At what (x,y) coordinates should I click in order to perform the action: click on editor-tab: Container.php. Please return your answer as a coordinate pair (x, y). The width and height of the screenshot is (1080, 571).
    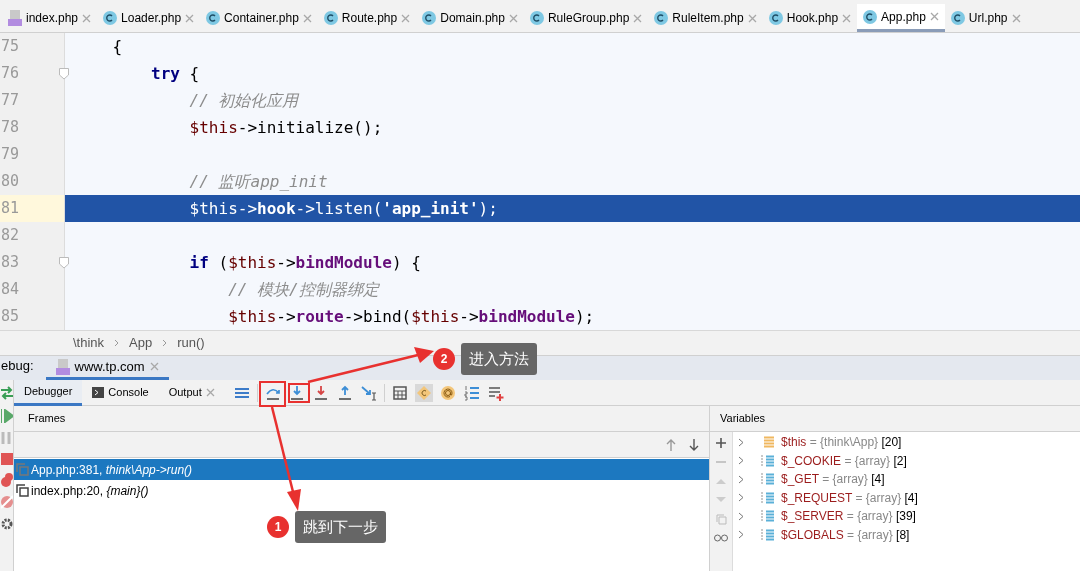
    Looking at the image, I should click on (259, 18).